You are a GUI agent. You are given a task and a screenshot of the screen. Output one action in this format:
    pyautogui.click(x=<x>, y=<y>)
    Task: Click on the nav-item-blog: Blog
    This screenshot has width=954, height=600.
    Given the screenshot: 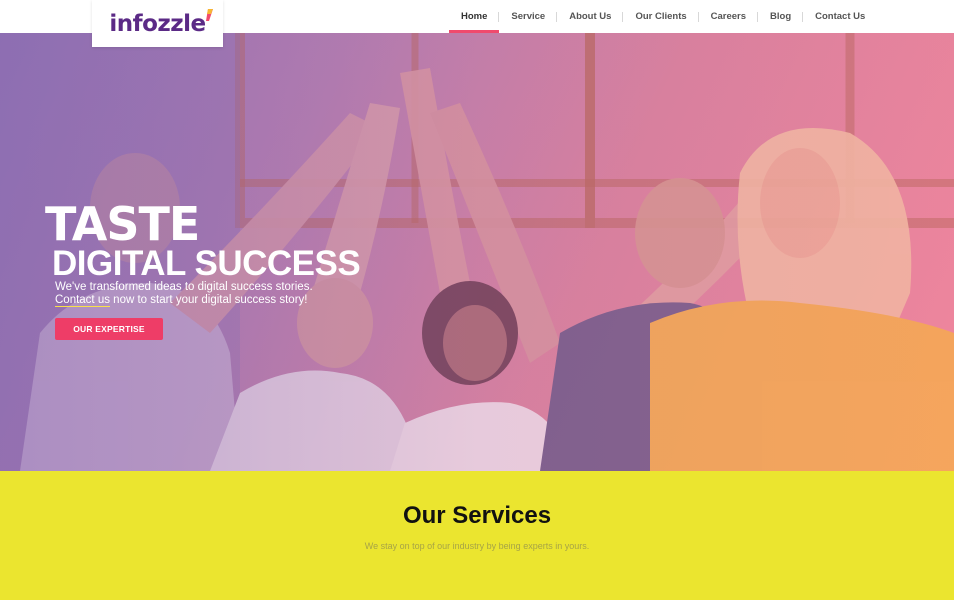 What is the action you would take?
    pyautogui.click(x=781, y=16)
    